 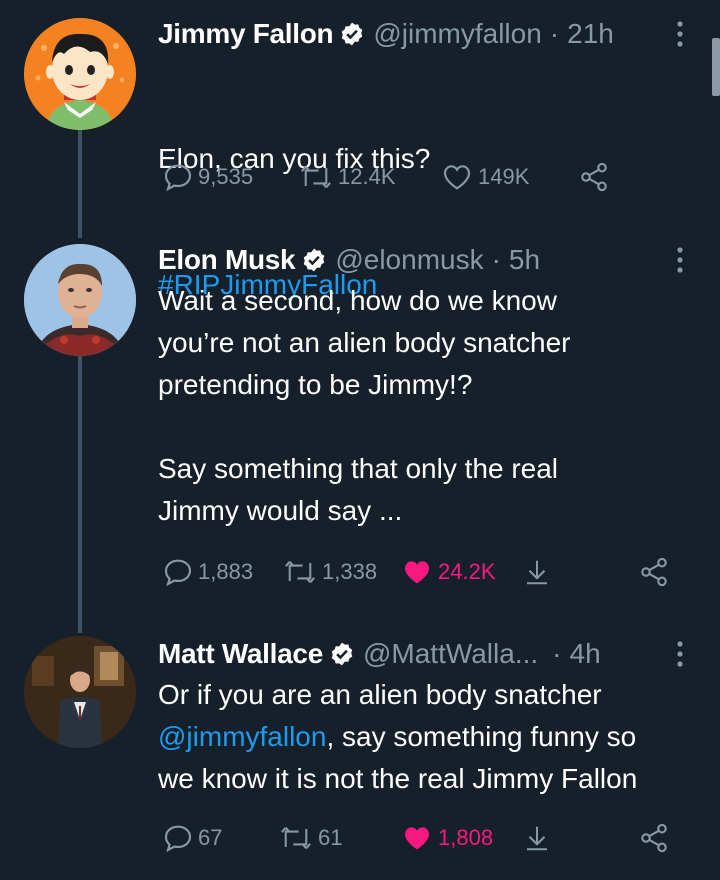 I want to click on retweet-button: 61, so click(x=310, y=838).